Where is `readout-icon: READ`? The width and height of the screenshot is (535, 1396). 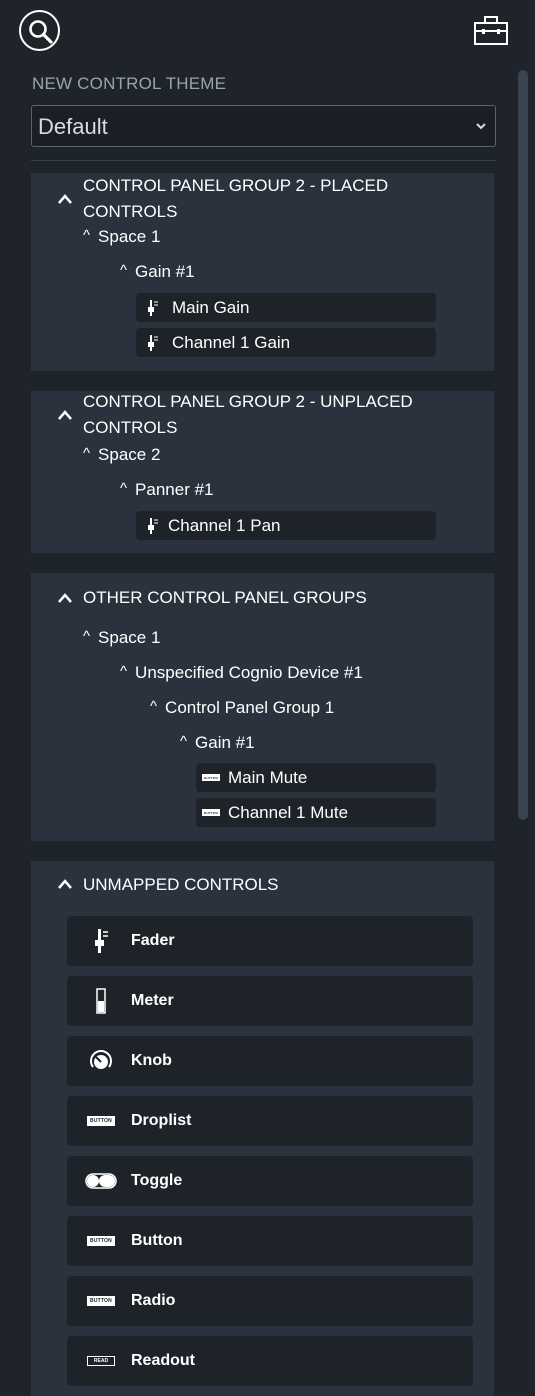 readout-icon: READ is located at coordinates (101, 1361).